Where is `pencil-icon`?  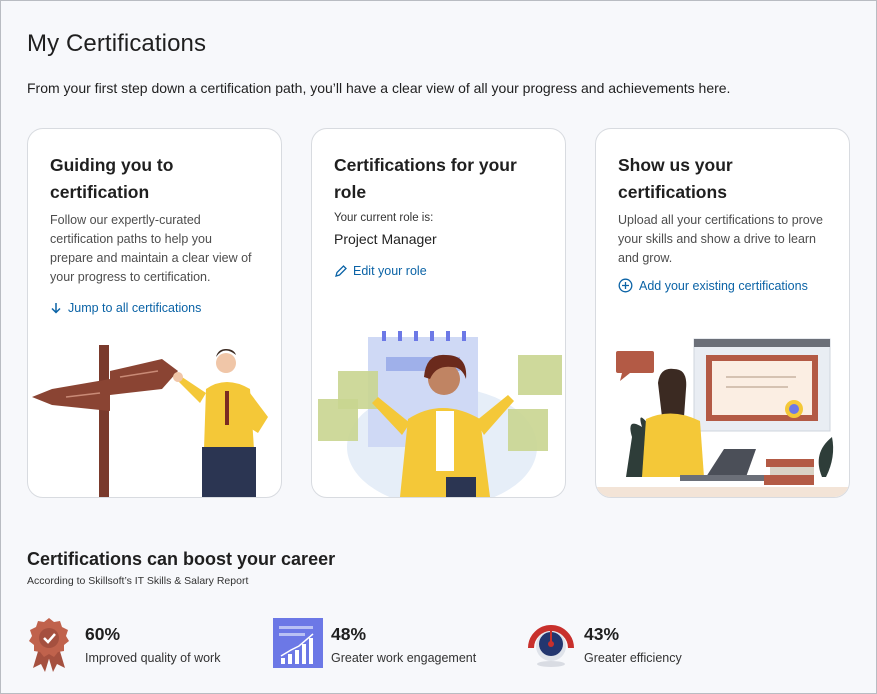
pencil-icon is located at coordinates (341, 270).